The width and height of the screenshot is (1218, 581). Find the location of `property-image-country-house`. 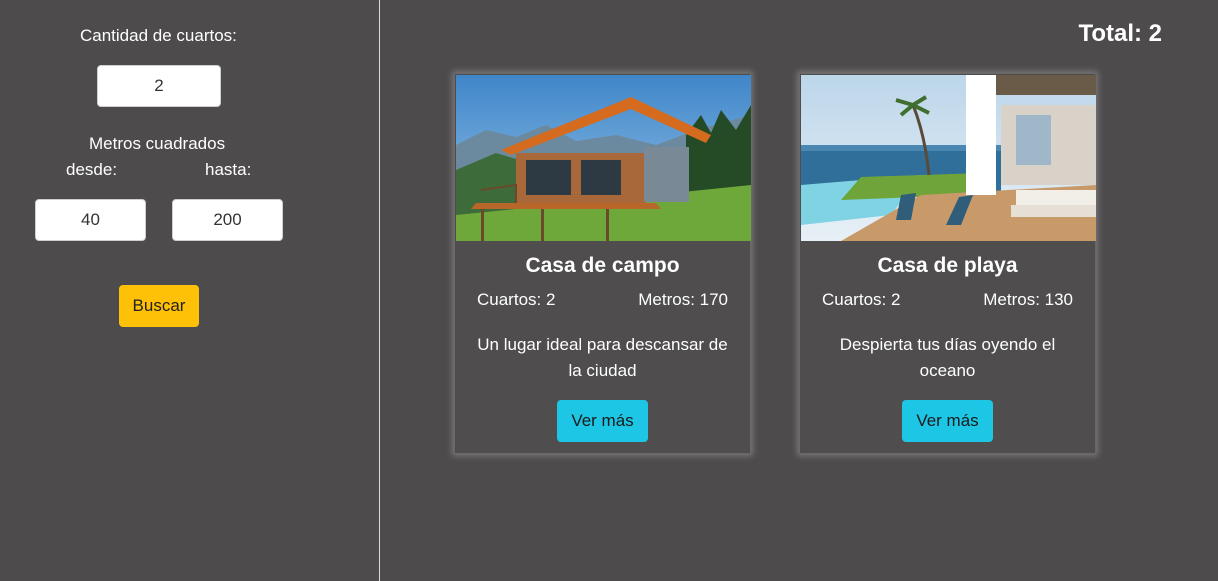

property-image-country-house is located at coordinates (603, 158).